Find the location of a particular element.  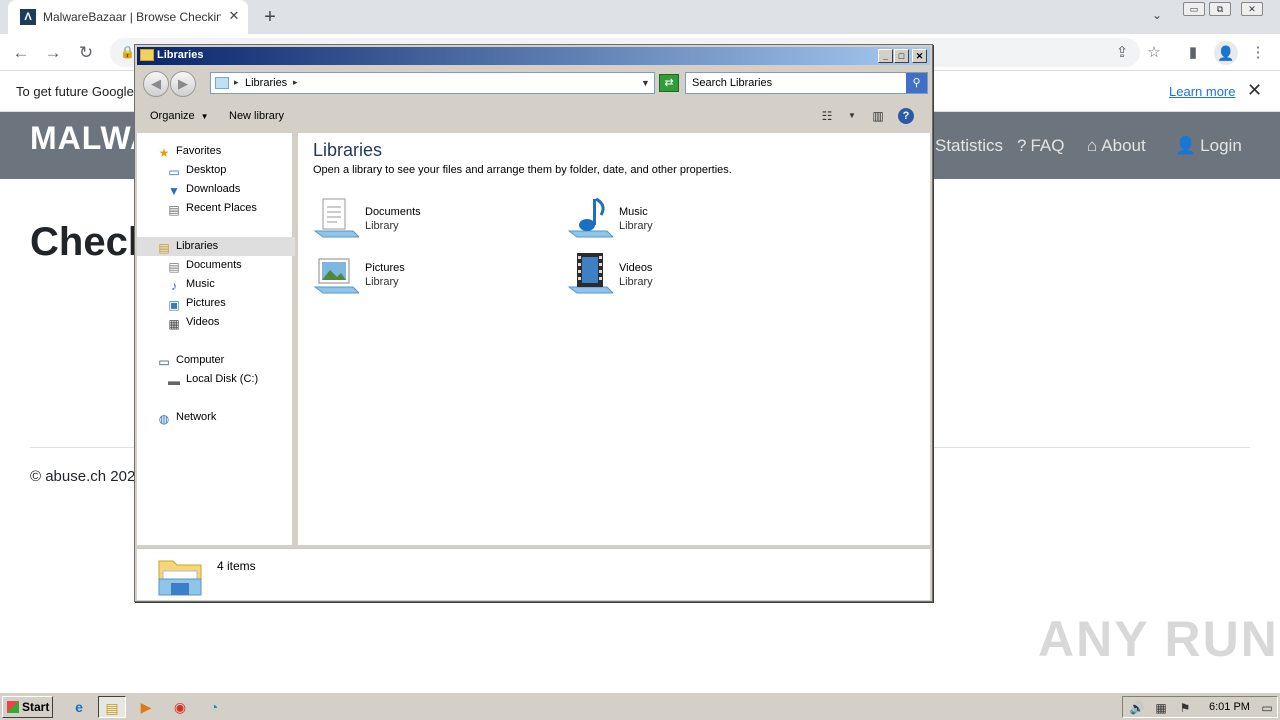

bookmark-star-icon: ☆ is located at coordinates (1154, 53).